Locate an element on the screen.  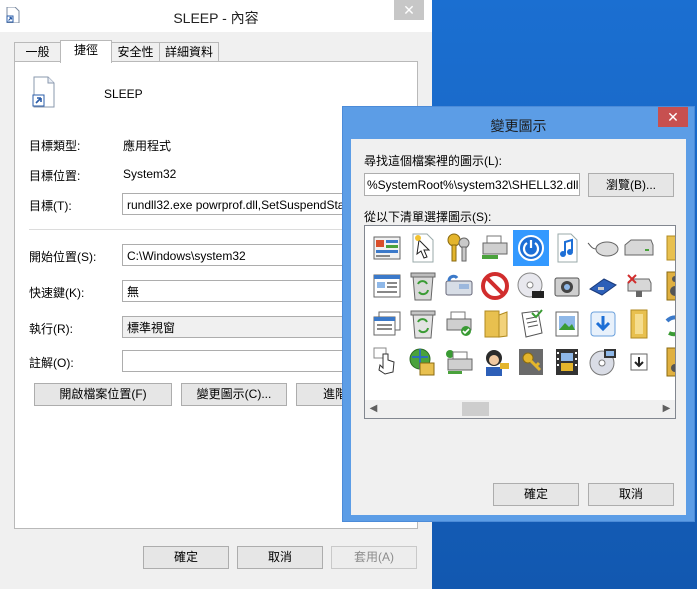
scroll-thumb is located at coordinates (475, 409).